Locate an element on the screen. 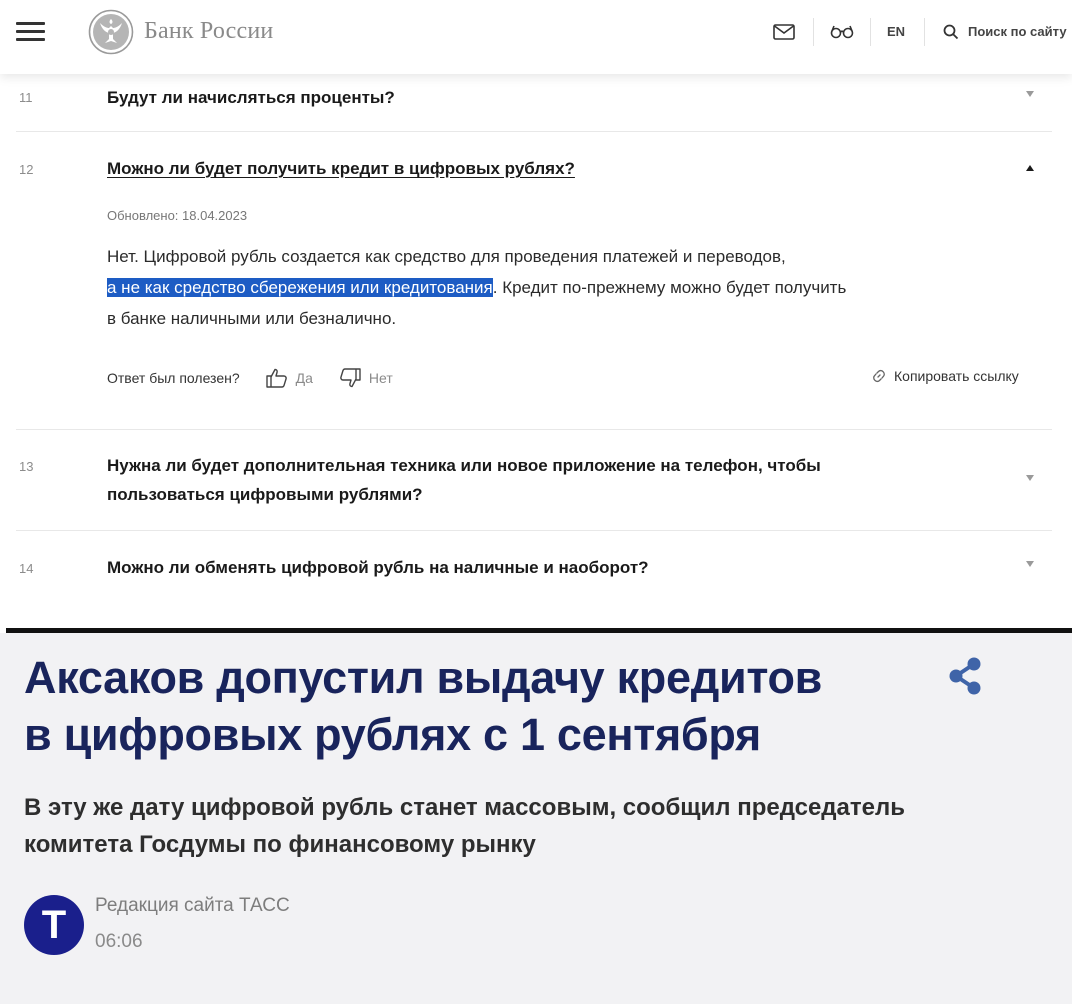 This screenshot has width=1072, height=1004. answer-line: в банке наличными или безналично. is located at coordinates (252, 318).